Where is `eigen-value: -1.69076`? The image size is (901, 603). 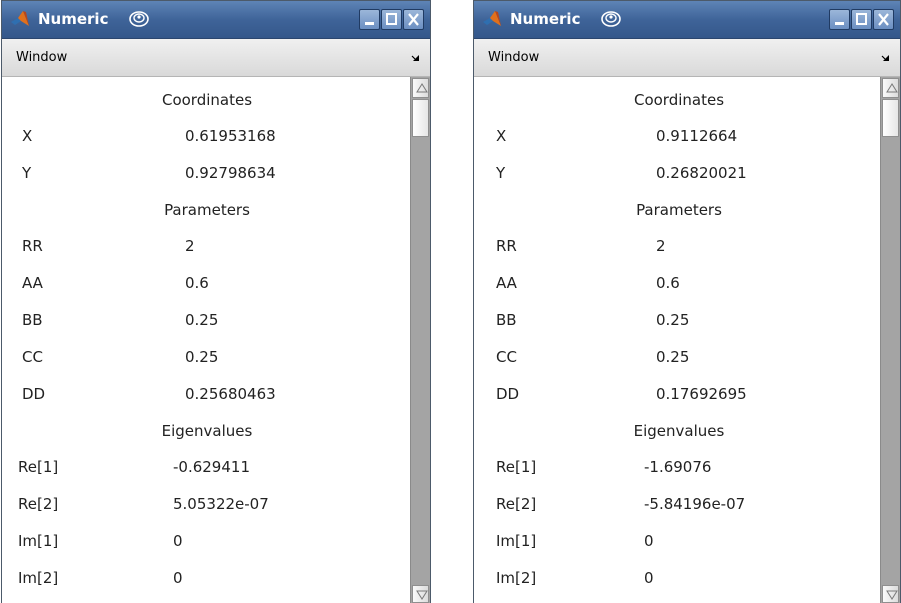
eigen-value: -1.69076 is located at coordinates (678, 467).